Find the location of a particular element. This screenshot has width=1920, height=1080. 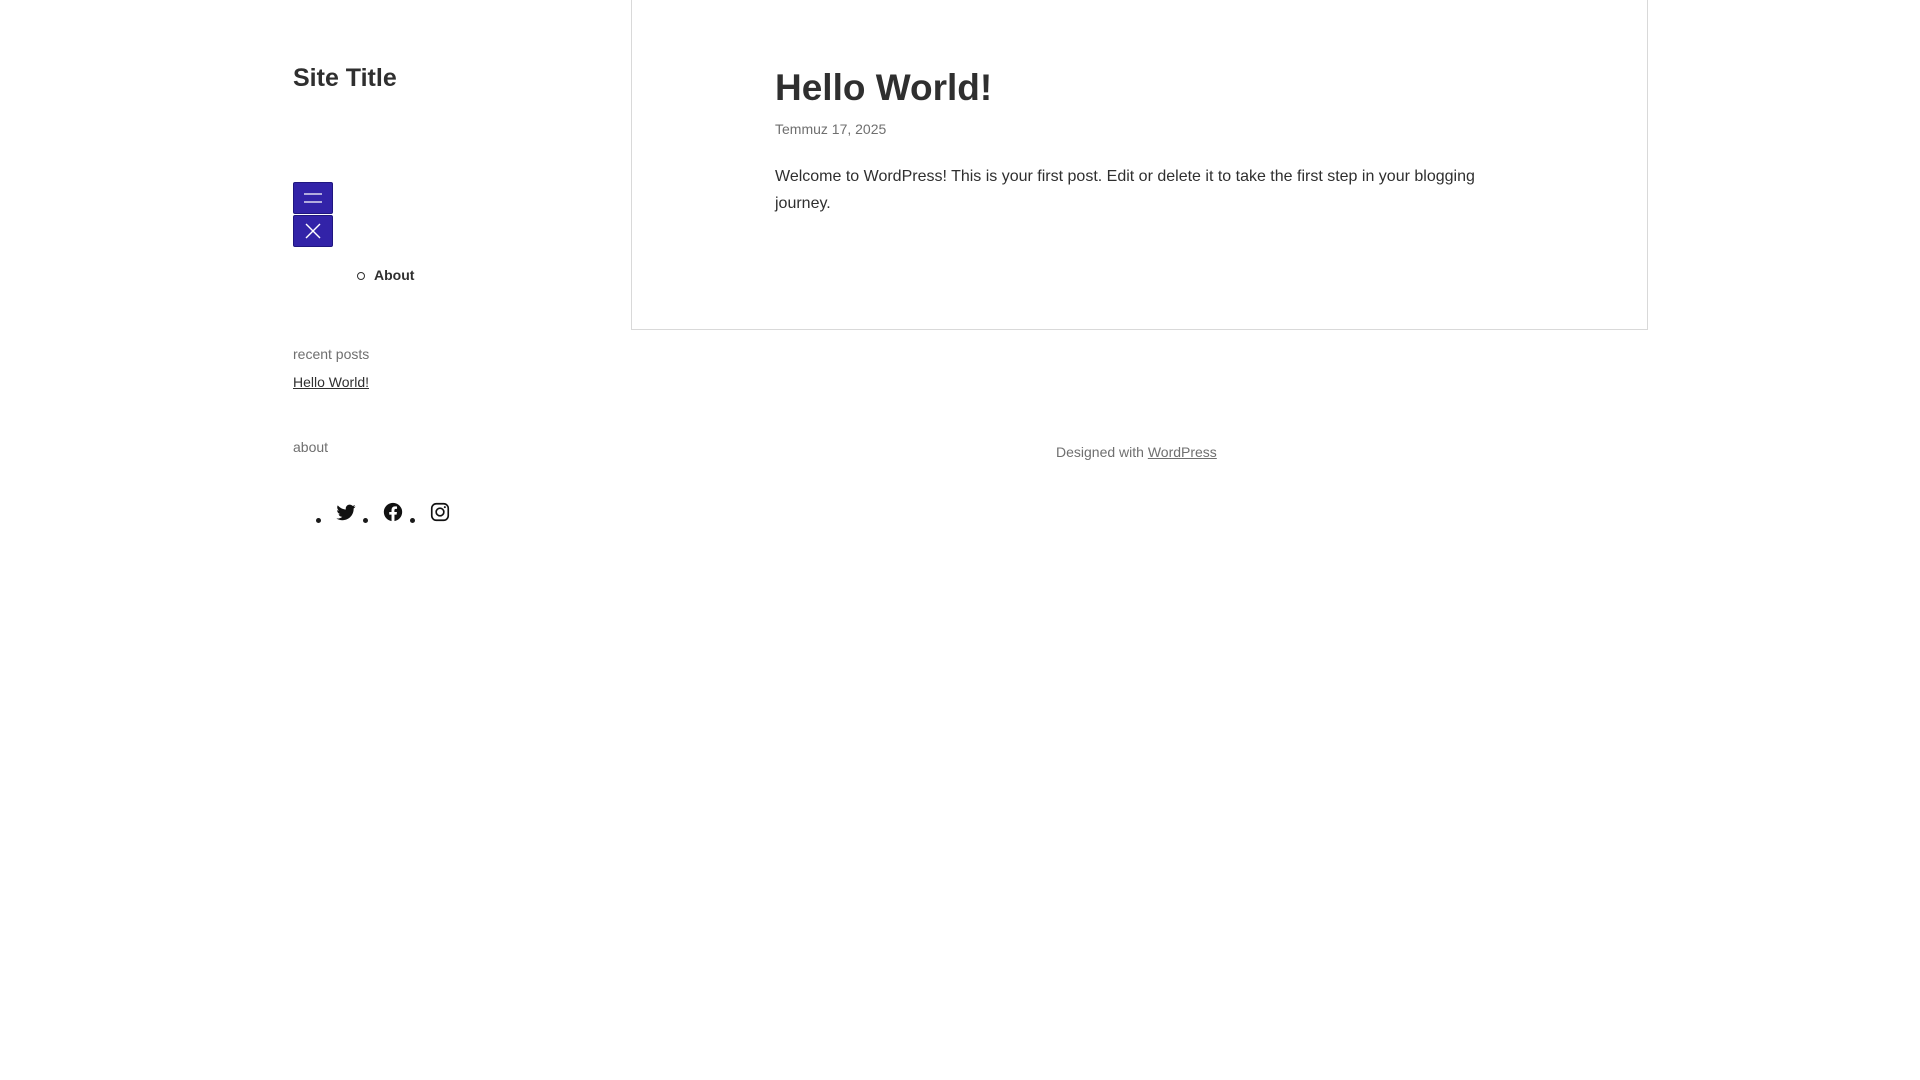

close-menu-button is located at coordinates (313, 231).